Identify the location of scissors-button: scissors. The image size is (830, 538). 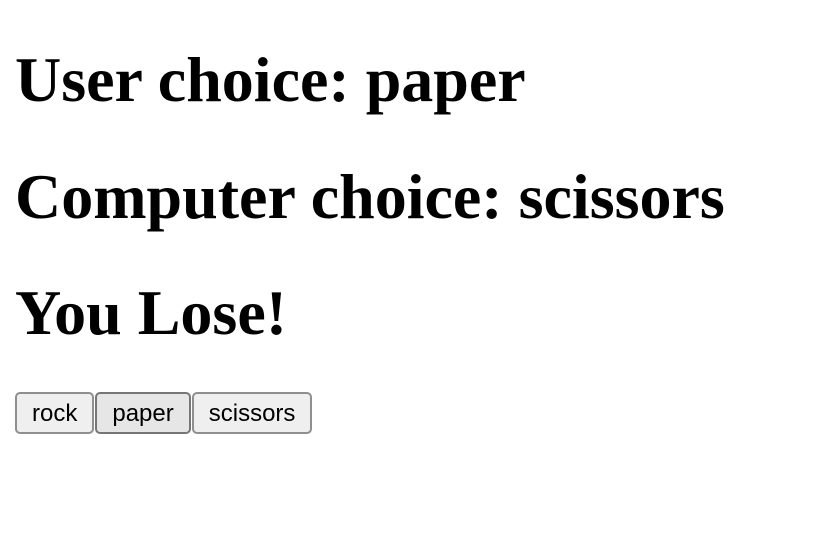
(252, 413).